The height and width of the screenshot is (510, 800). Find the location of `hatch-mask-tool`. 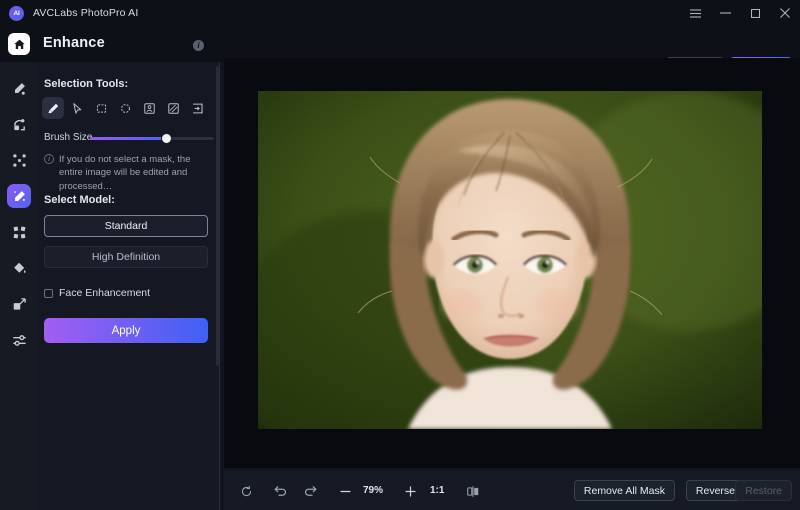

hatch-mask-tool is located at coordinates (173, 108).